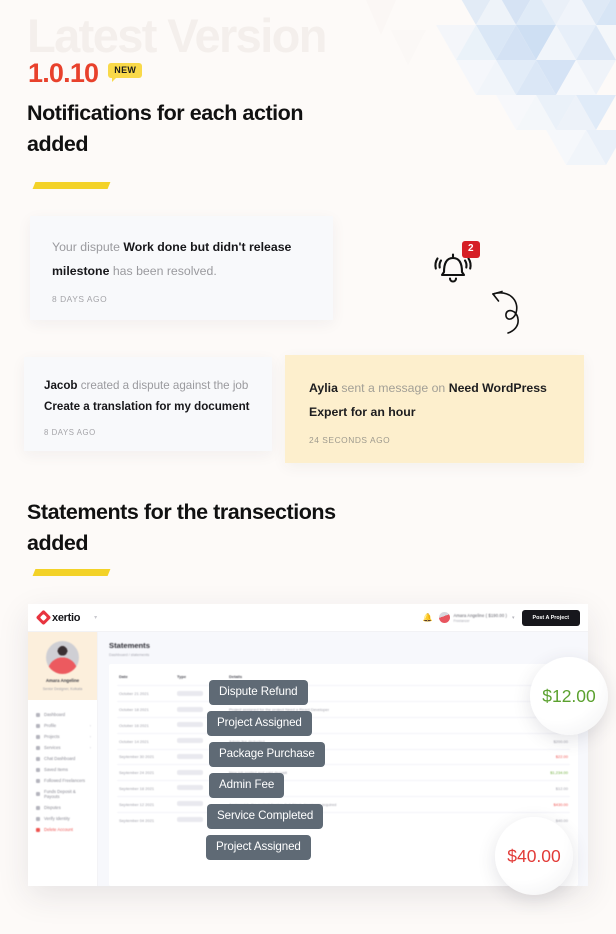  I want to click on notification-bell-group: 2, so click(454, 267).